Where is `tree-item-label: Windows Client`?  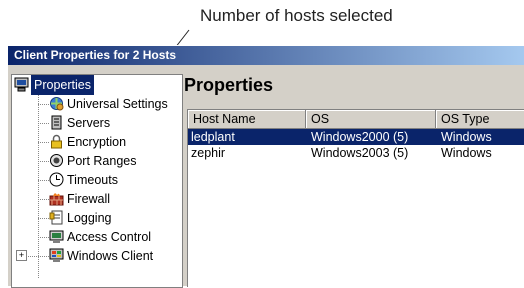
tree-item-label: Windows Client is located at coordinates (110, 256).